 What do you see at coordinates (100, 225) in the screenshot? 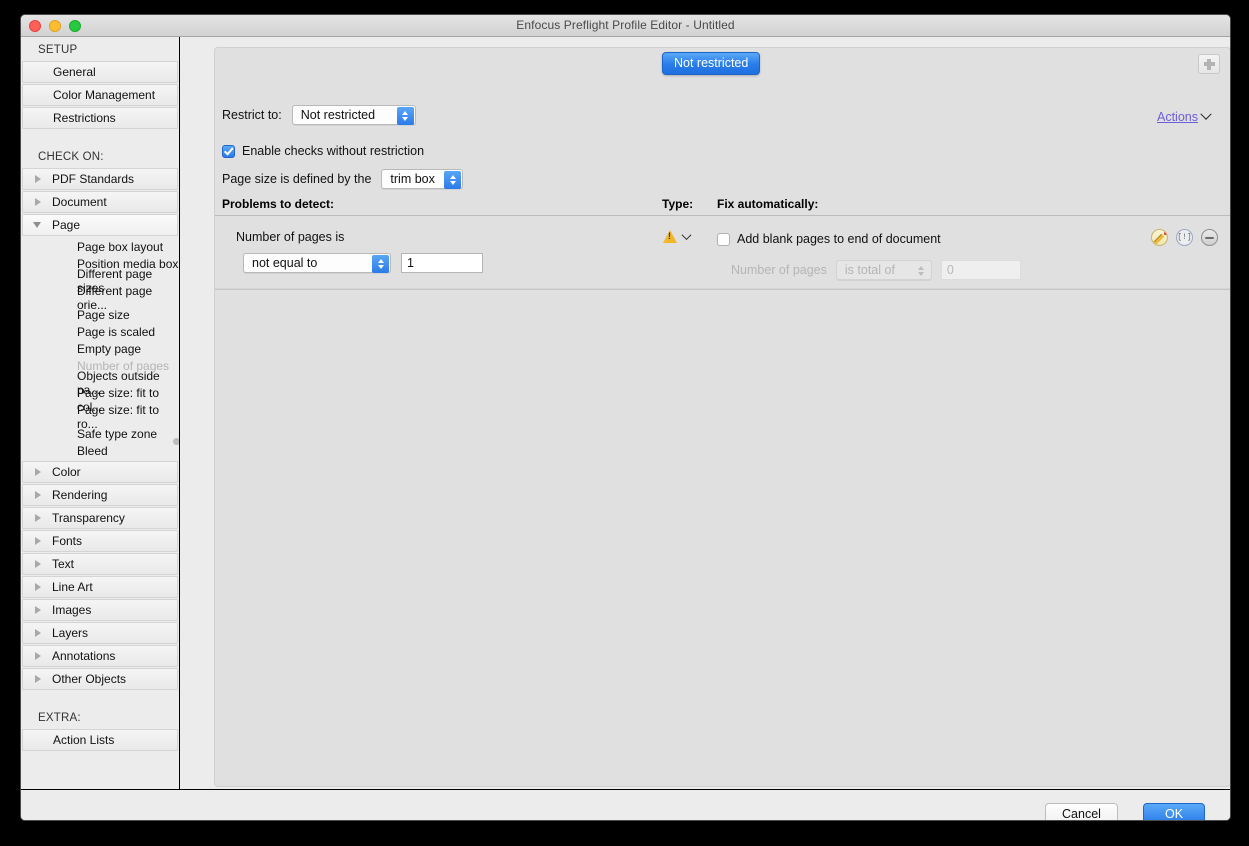
I see `sidebar-group-page: Page` at bounding box center [100, 225].